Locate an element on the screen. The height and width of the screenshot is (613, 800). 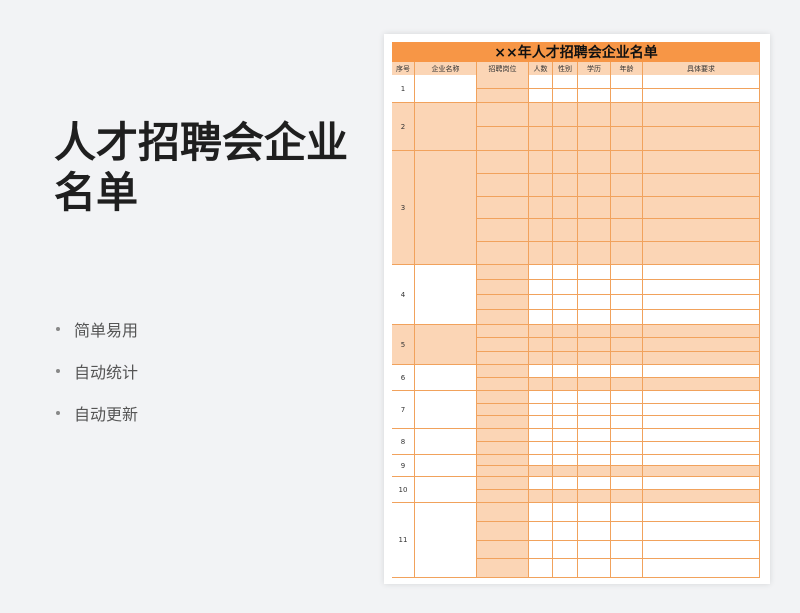
feature-item: 自动更新 is located at coordinates (97, 413).